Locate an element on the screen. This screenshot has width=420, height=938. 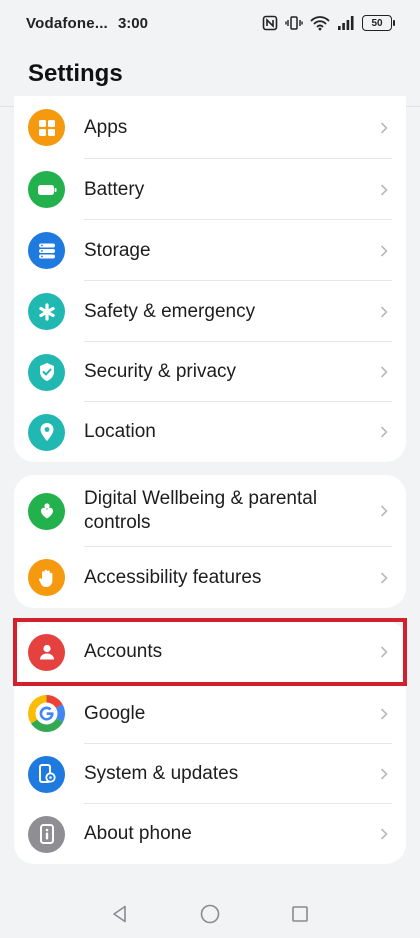
settings-item-accounts: Accounts is located at coordinates (210, 652).